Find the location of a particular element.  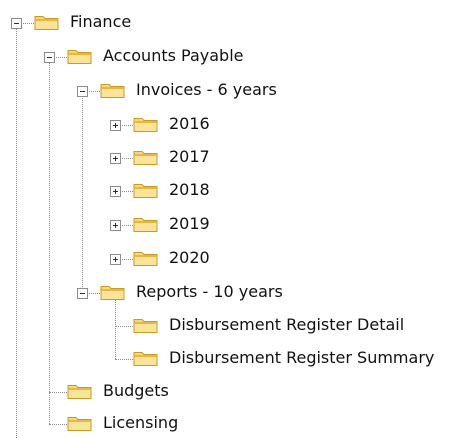

tree-node-label: 2018 is located at coordinates (189, 189).